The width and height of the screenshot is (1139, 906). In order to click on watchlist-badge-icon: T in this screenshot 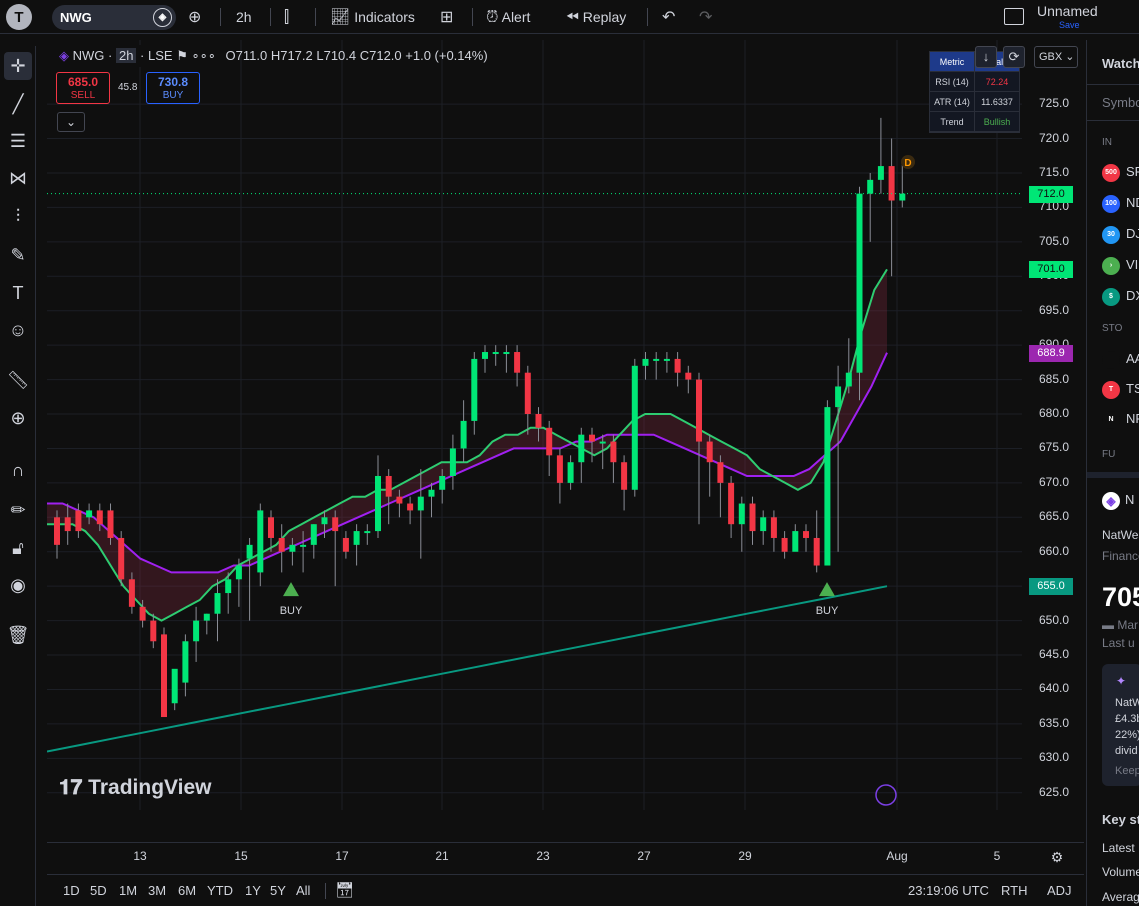, I will do `click(1111, 390)`.